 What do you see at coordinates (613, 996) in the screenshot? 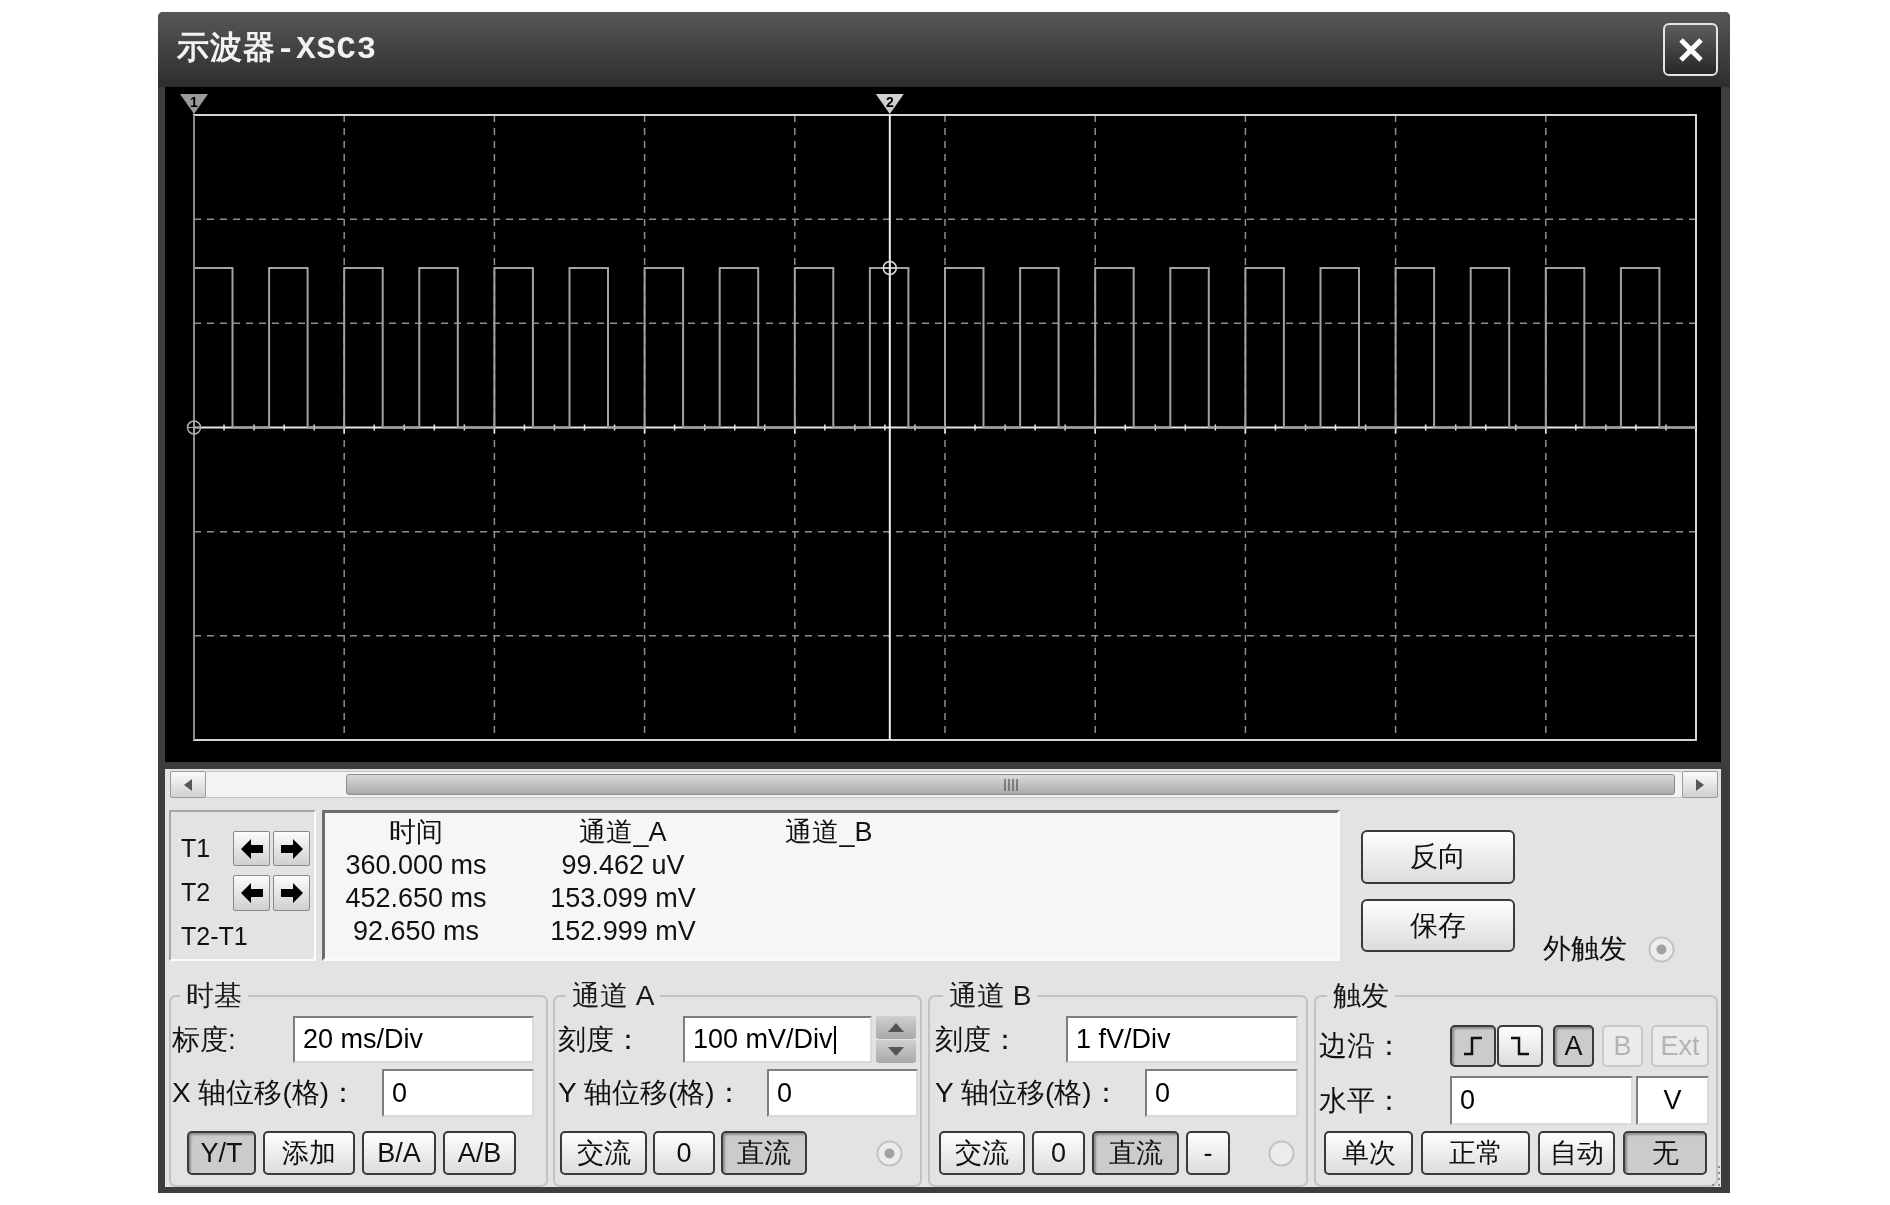
I see `group-title: 通道 A` at bounding box center [613, 996].